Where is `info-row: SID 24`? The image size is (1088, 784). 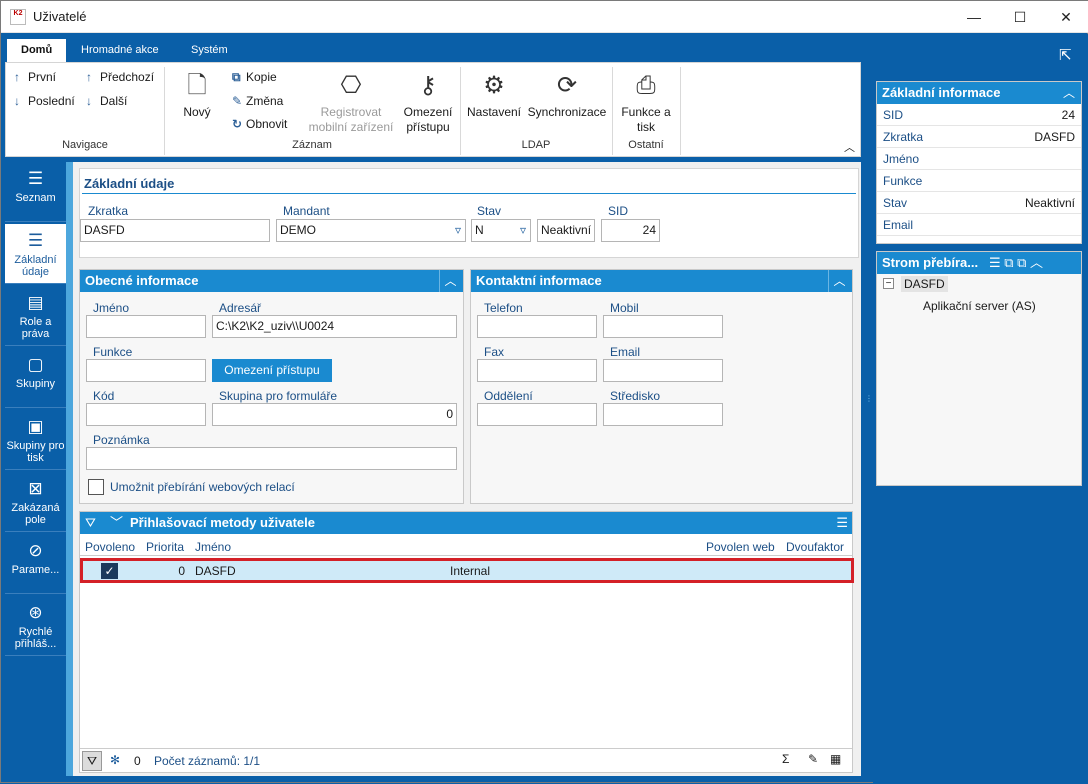 info-row: SID 24 is located at coordinates (979, 115).